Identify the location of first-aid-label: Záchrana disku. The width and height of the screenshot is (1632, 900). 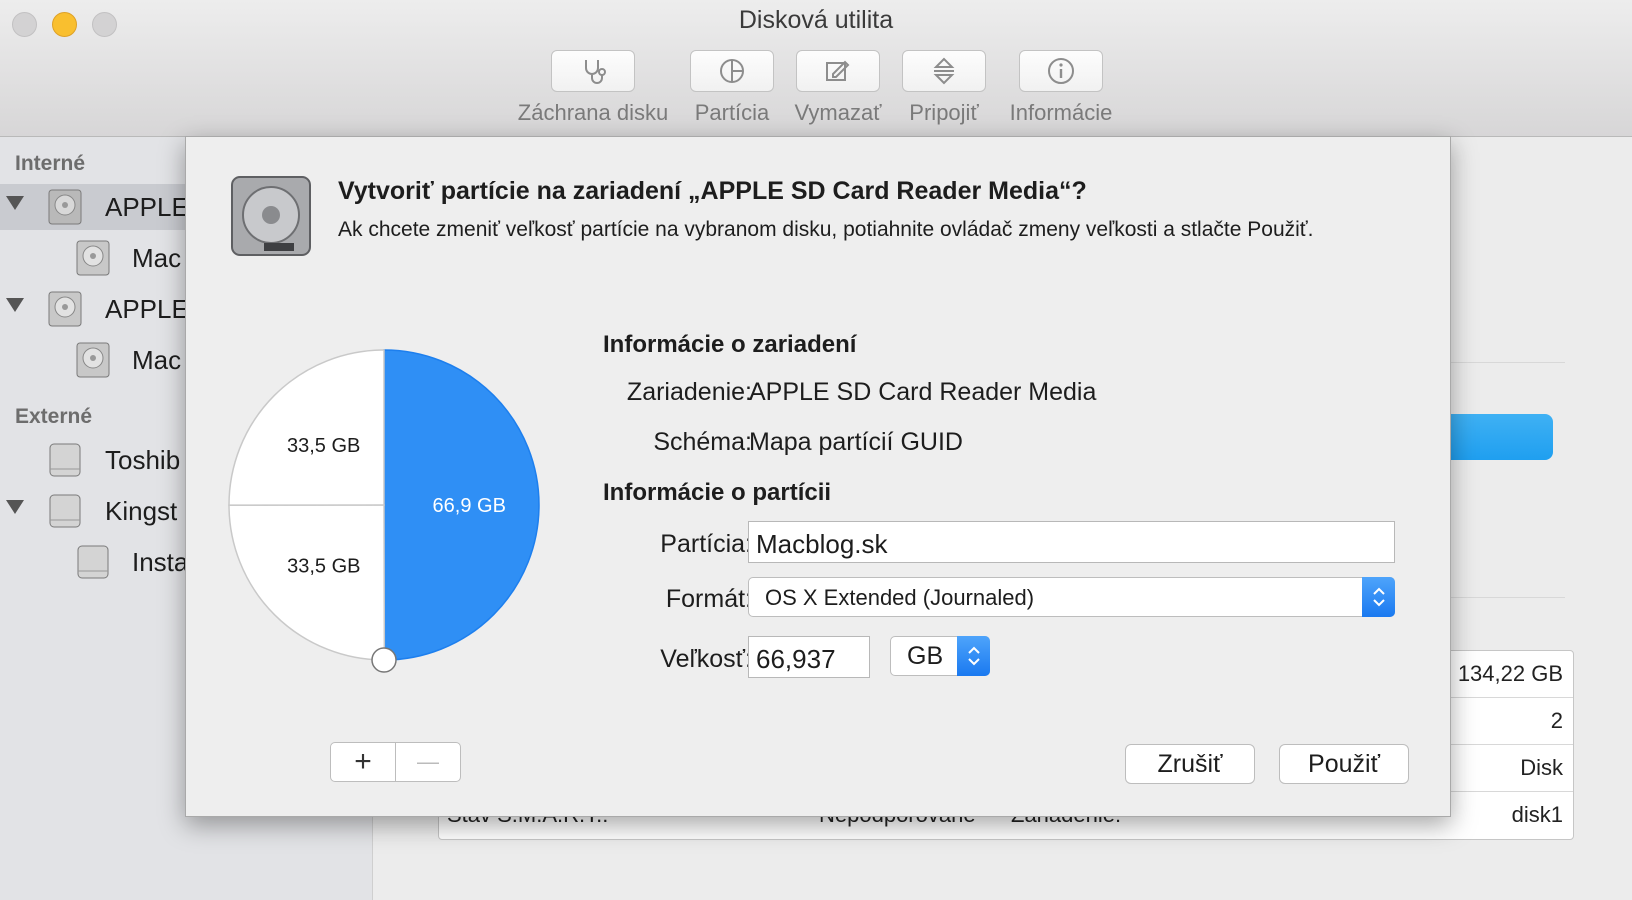
(593, 112).